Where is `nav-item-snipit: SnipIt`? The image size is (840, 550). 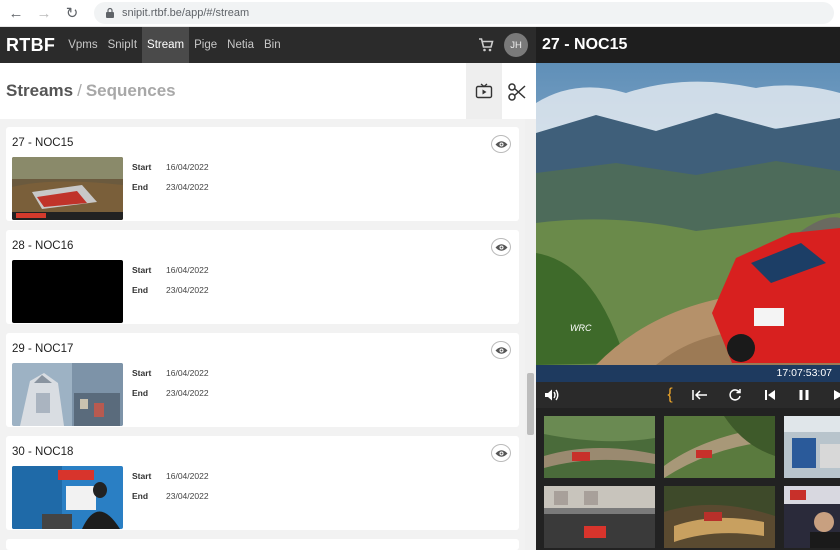 nav-item-snipit: SnipIt is located at coordinates (122, 45).